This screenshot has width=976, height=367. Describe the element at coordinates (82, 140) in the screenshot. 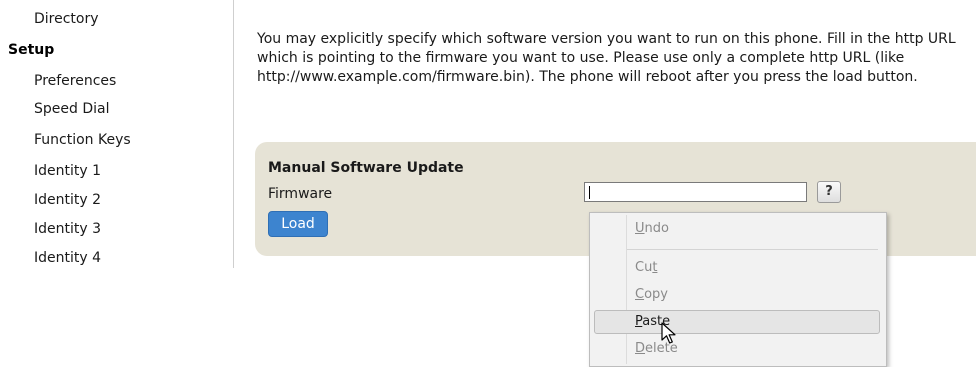

I see `sidebar-item-function-keys: Function Keys` at that location.